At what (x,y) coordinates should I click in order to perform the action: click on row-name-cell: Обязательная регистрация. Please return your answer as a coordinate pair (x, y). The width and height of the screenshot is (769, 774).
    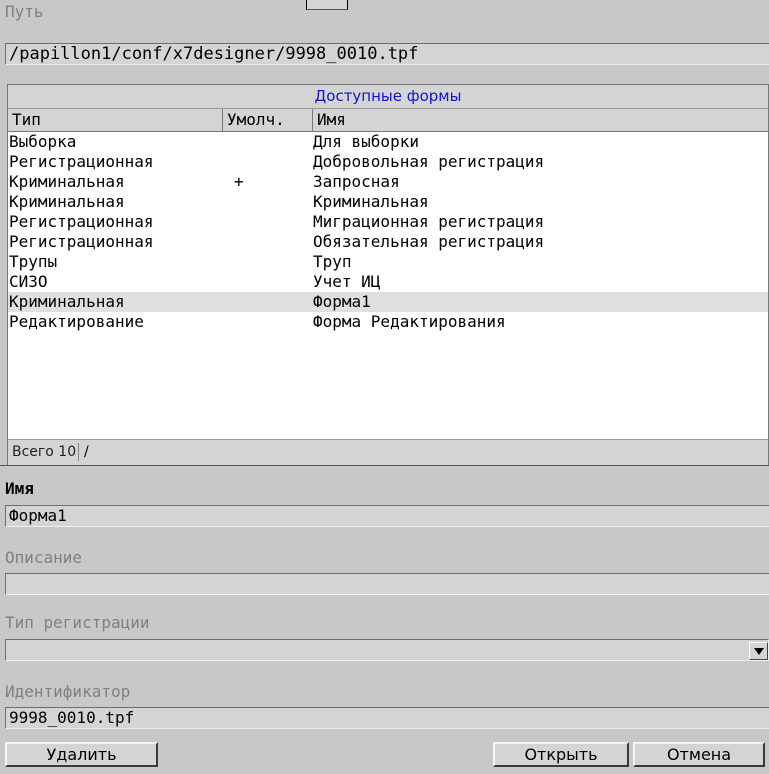
    Looking at the image, I should click on (429, 241).